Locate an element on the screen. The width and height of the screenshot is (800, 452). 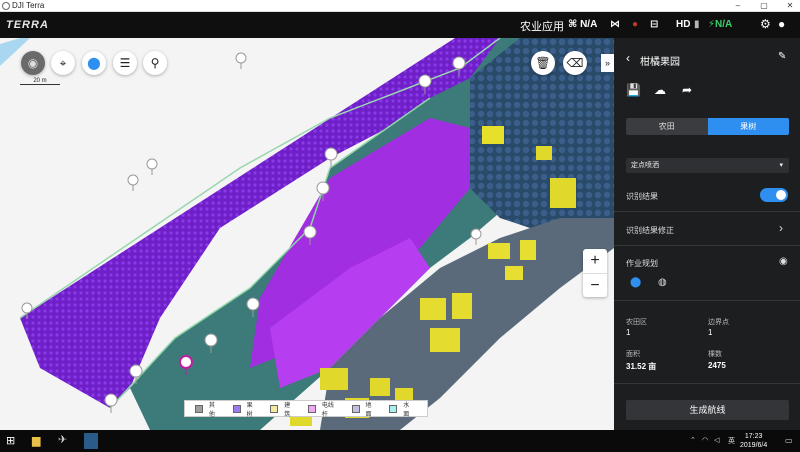
stat-value-tree-count: 2475 is located at coordinates (717, 365).